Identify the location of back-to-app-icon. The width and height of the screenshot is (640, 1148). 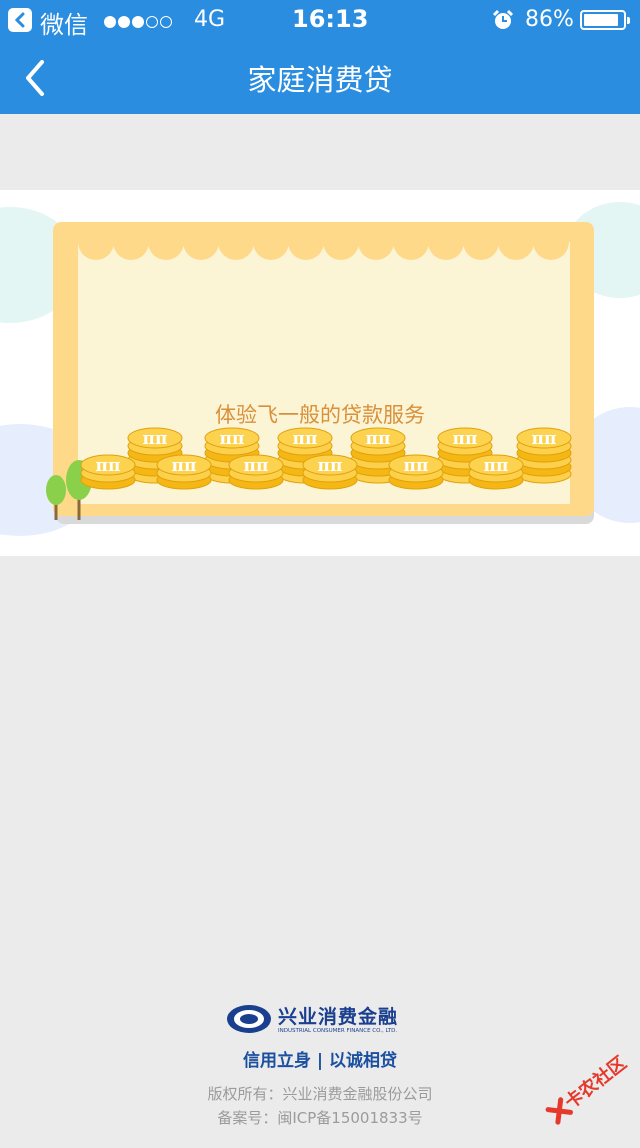
(20, 20).